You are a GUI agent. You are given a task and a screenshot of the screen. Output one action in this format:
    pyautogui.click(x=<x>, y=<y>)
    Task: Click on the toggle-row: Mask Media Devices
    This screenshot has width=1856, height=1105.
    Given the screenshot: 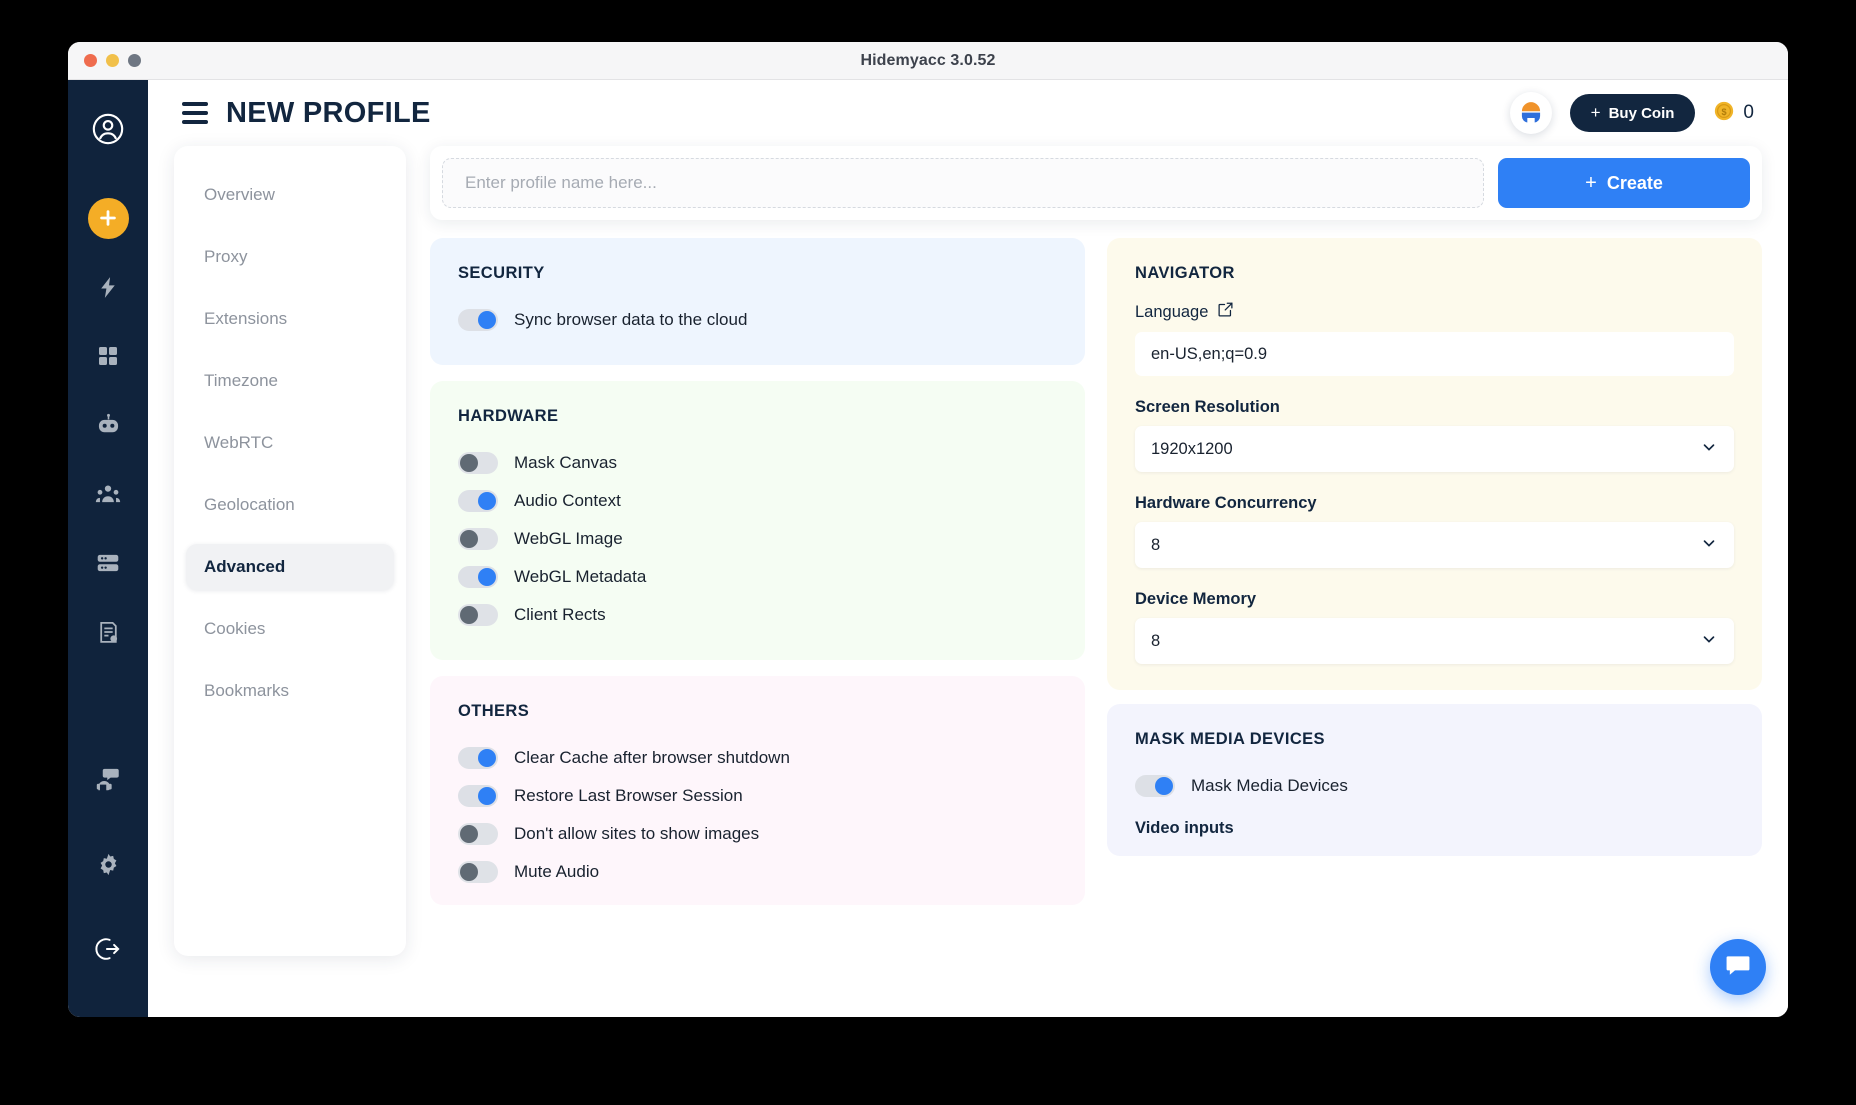 What is the action you would take?
    pyautogui.click(x=1434, y=786)
    